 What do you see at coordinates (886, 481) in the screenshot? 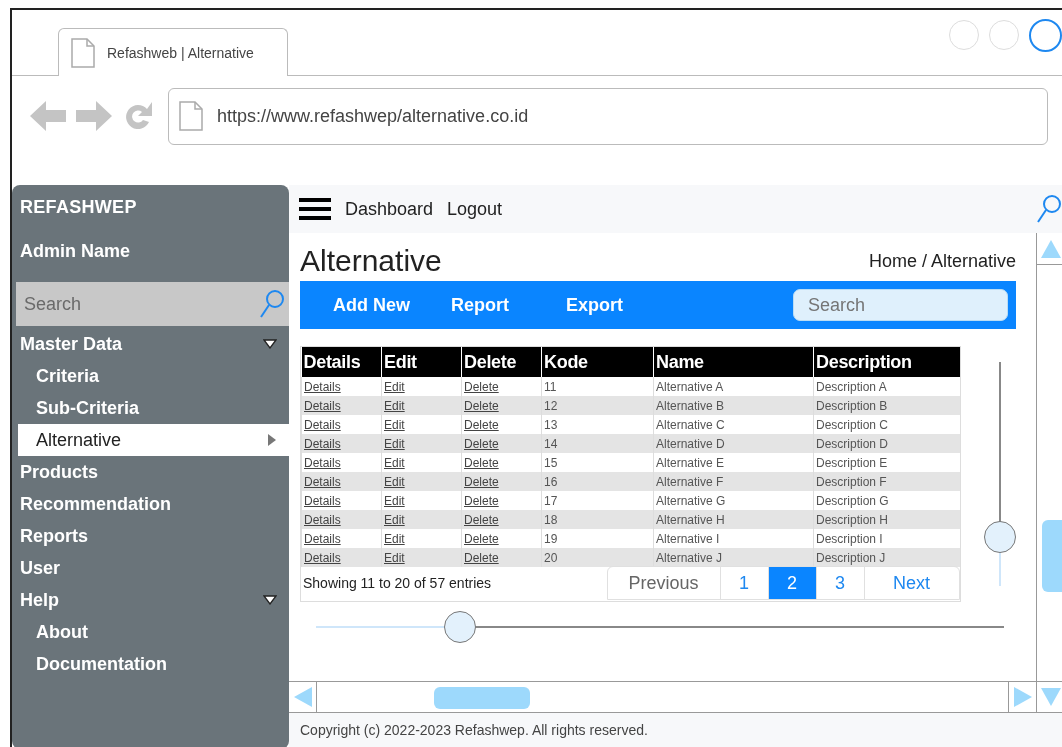
I see `table-cell: Description F` at bounding box center [886, 481].